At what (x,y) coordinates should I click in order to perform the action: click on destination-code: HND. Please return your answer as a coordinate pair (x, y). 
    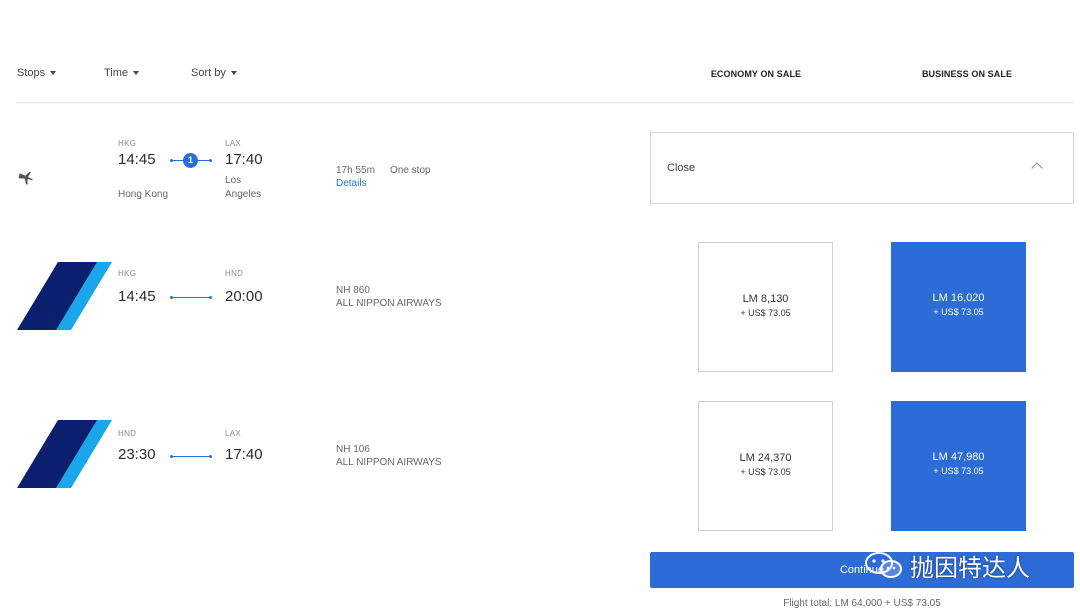
    Looking at the image, I should click on (234, 273).